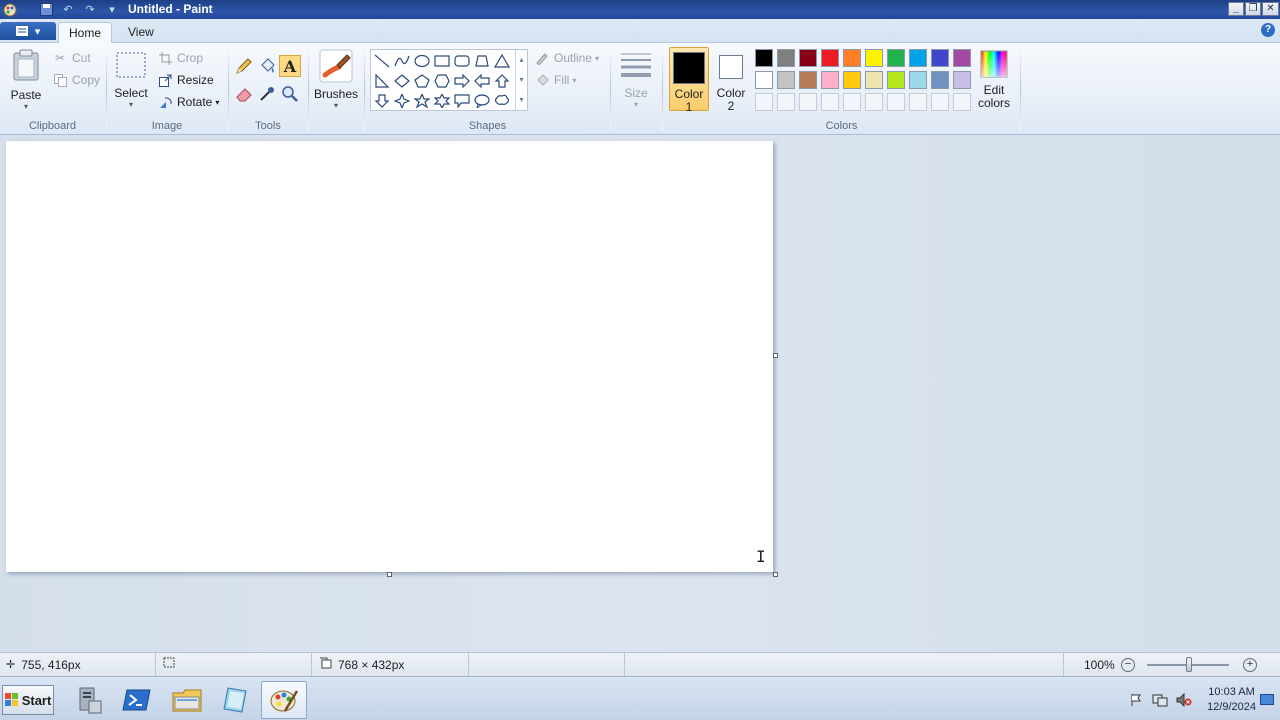 Image resolution: width=1280 pixels, height=720 pixels. I want to click on six-point-star-shape-icon, so click(442, 101).